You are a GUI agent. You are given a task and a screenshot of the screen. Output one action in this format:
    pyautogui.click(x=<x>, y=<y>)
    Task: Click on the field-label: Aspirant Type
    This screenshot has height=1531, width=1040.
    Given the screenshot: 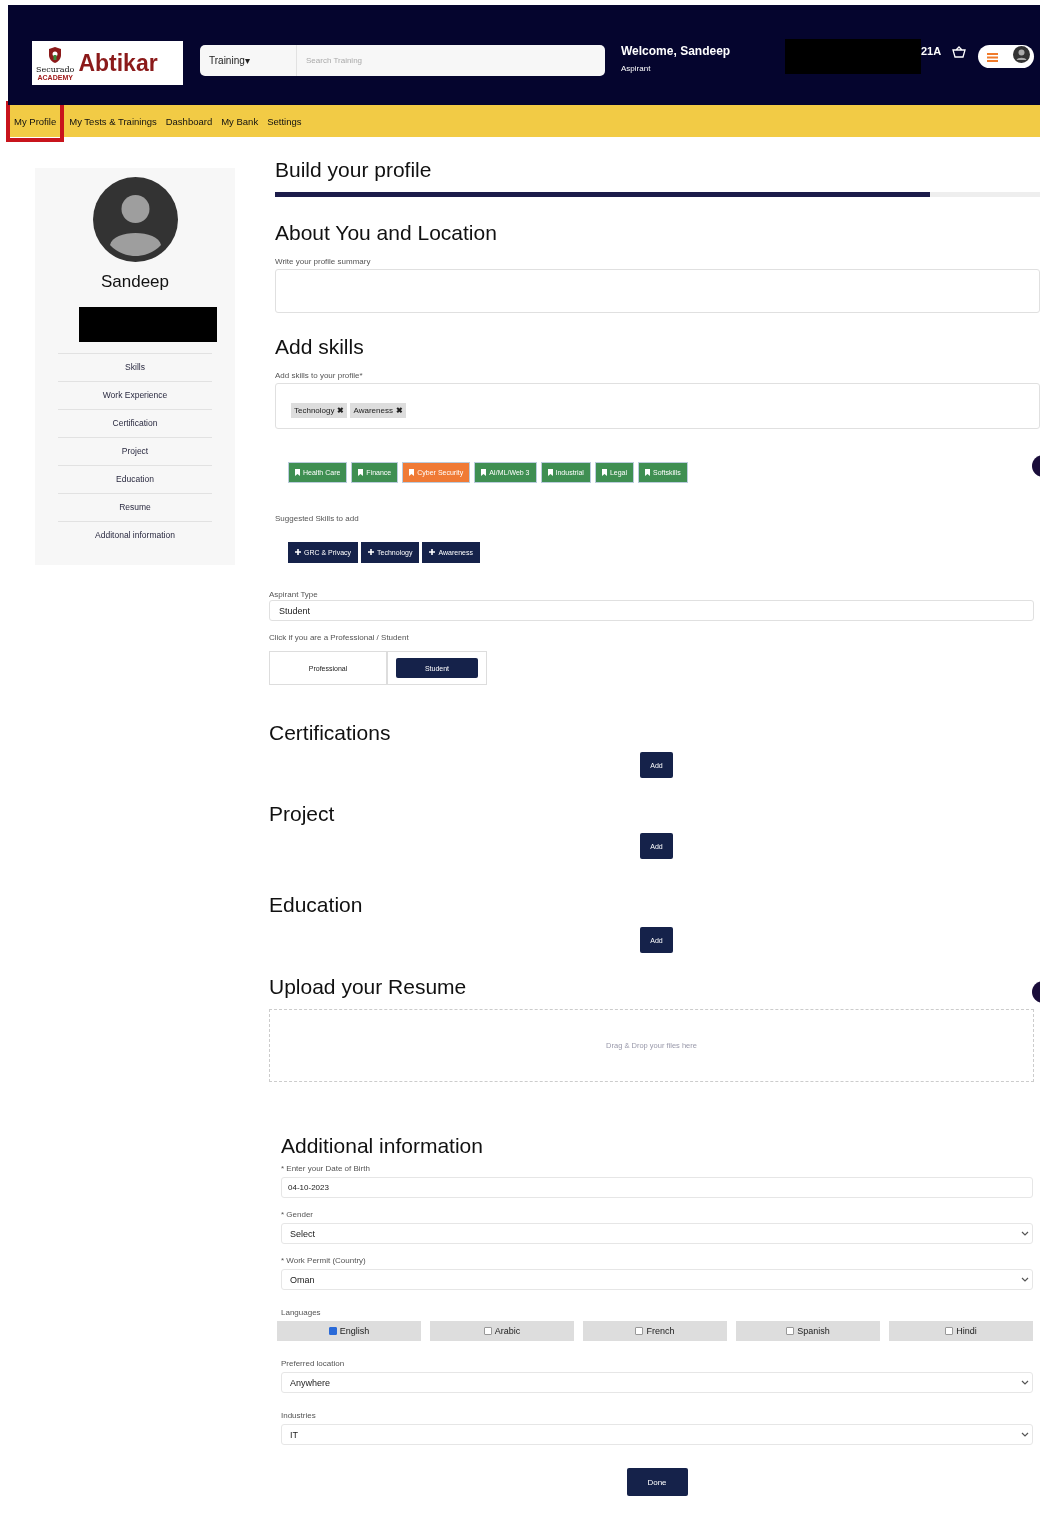 What is the action you would take?
    pyautogui.click(x=293, y=594)
    